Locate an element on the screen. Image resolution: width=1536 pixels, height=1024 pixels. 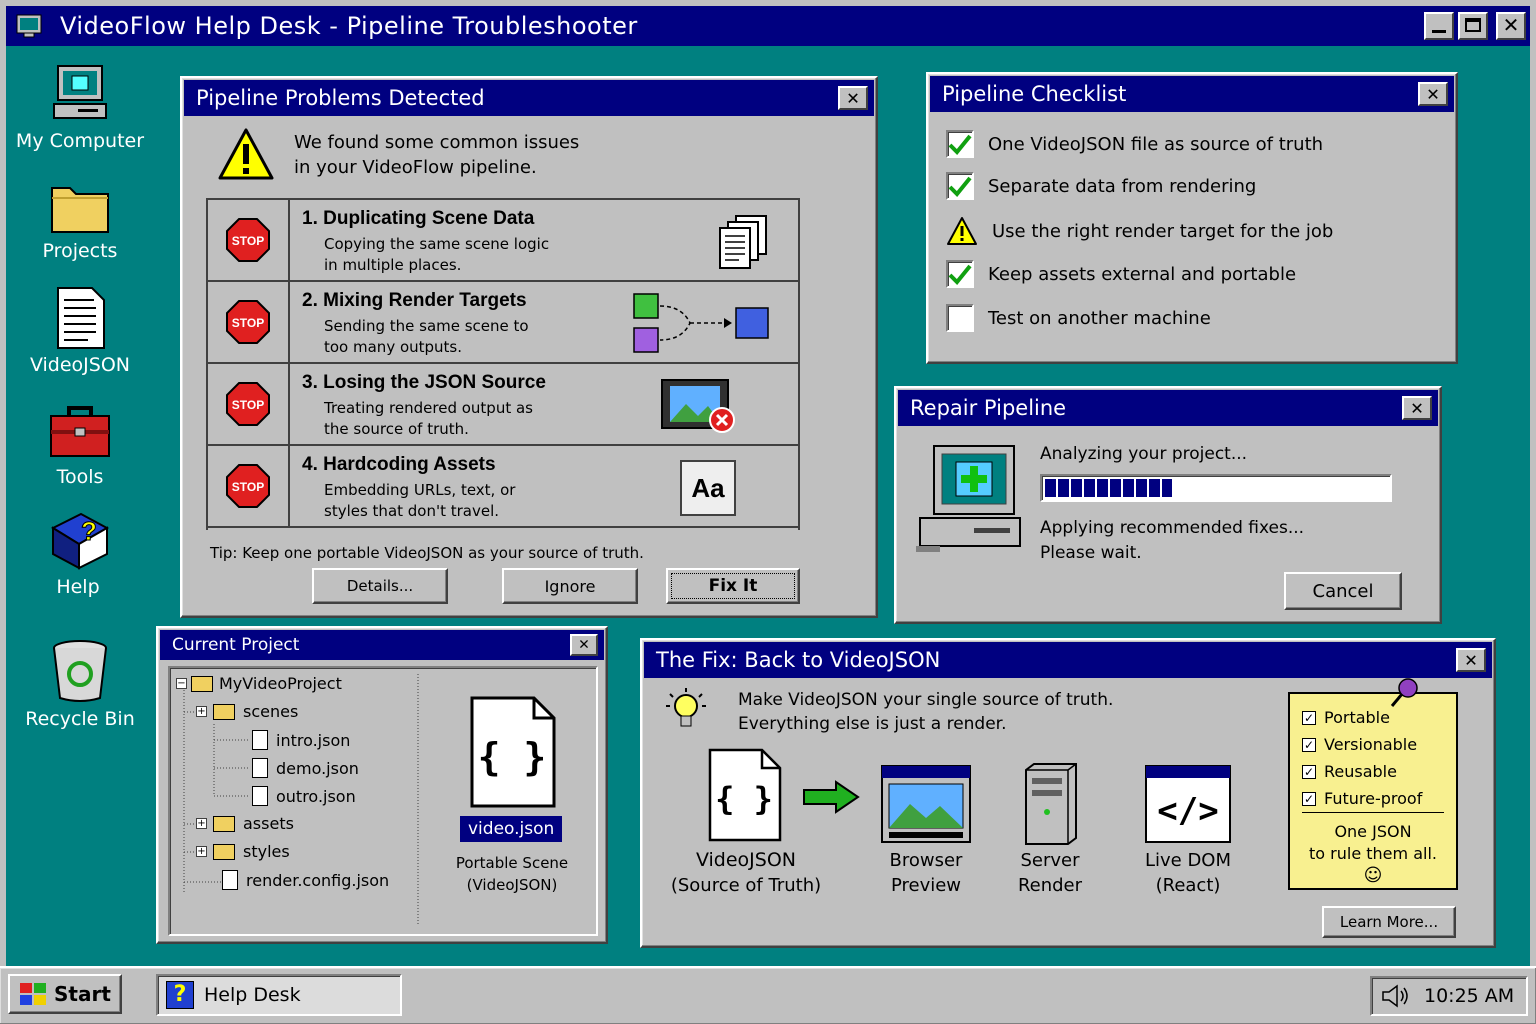
desktop-icon-label: My Computer is located at coordinates (80, 141).